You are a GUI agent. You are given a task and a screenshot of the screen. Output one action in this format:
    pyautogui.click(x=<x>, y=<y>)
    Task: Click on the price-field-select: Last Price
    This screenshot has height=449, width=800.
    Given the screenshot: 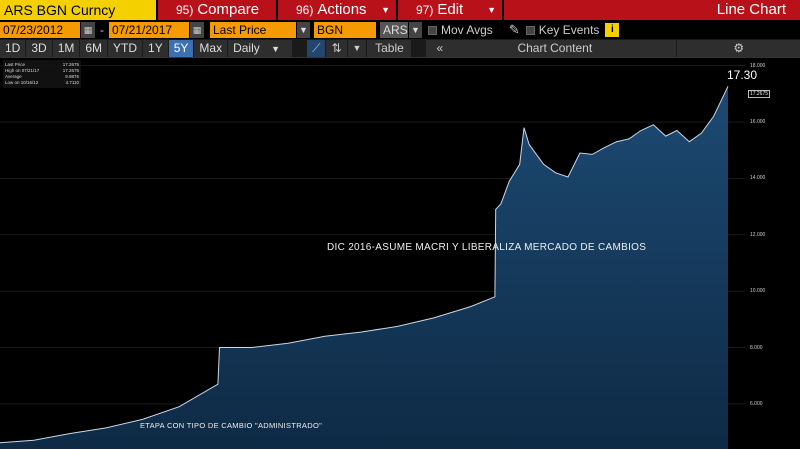 What is the action you would take?
    pyautogui.click(x=253, y=30)
    